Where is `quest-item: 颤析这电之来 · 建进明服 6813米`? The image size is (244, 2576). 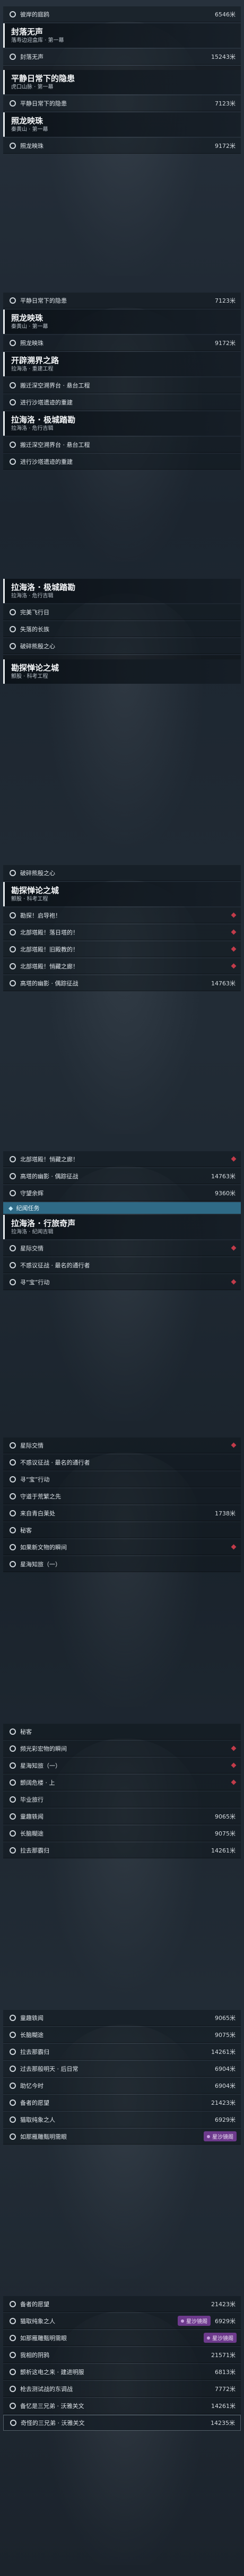
quest-item: 颤析这电之来 · 建进明服 6813米 is located at coordinates (122, 2372).